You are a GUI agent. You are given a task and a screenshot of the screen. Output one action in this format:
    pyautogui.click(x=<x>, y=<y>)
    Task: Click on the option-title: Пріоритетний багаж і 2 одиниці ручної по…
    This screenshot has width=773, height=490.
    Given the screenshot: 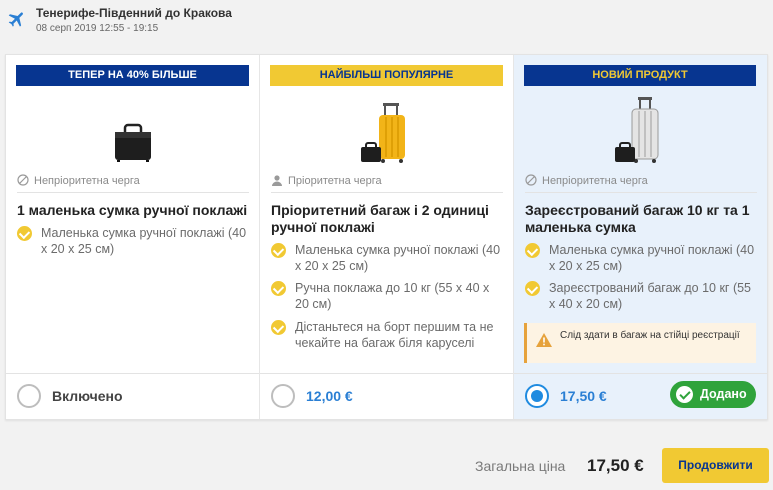 What is the action you would take?
    pyautogui.click(x=380, y=218)
    